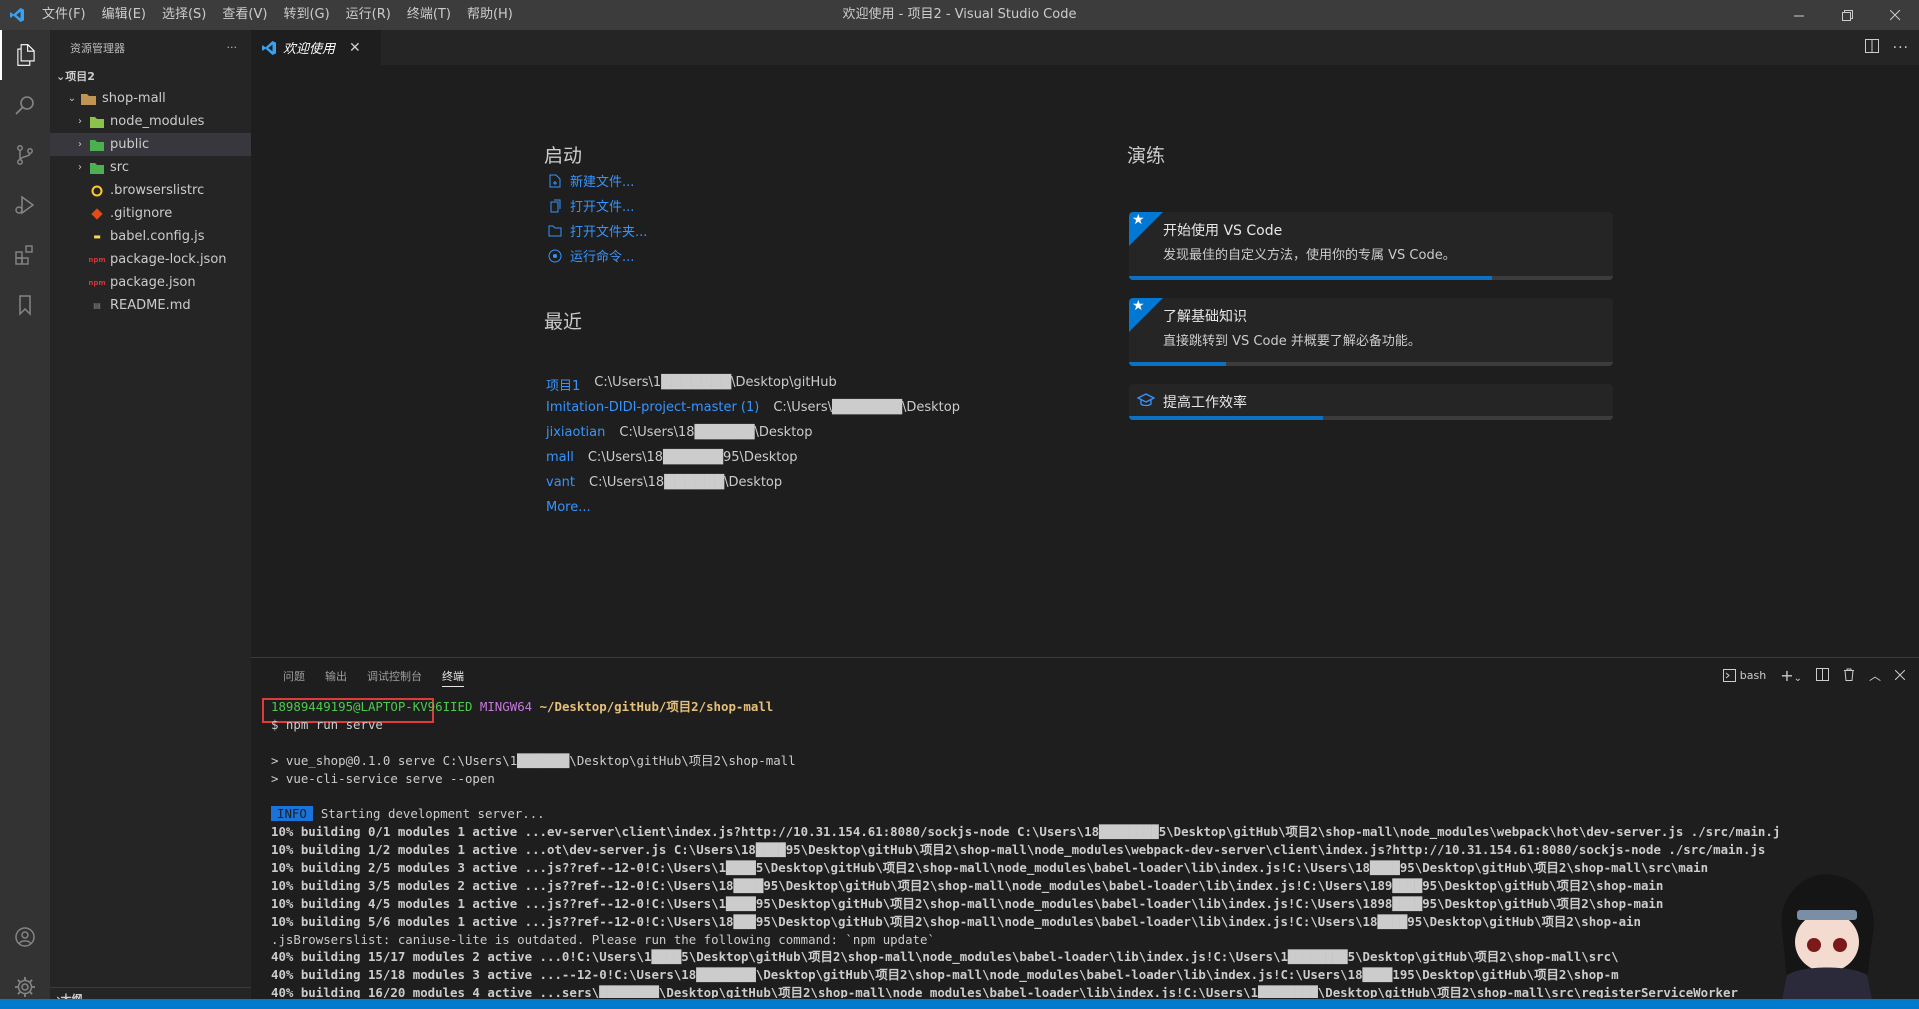 This screenshot has height=1009, width=1919. I want to click on menu-view: 查看(V), so click(244, 15).